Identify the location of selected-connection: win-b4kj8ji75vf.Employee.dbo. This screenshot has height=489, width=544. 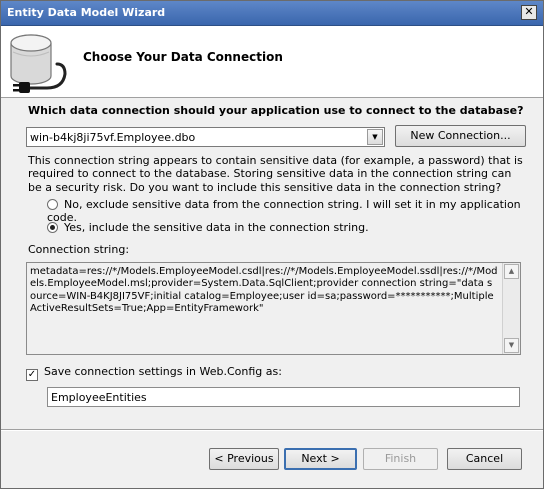
(113, 137).